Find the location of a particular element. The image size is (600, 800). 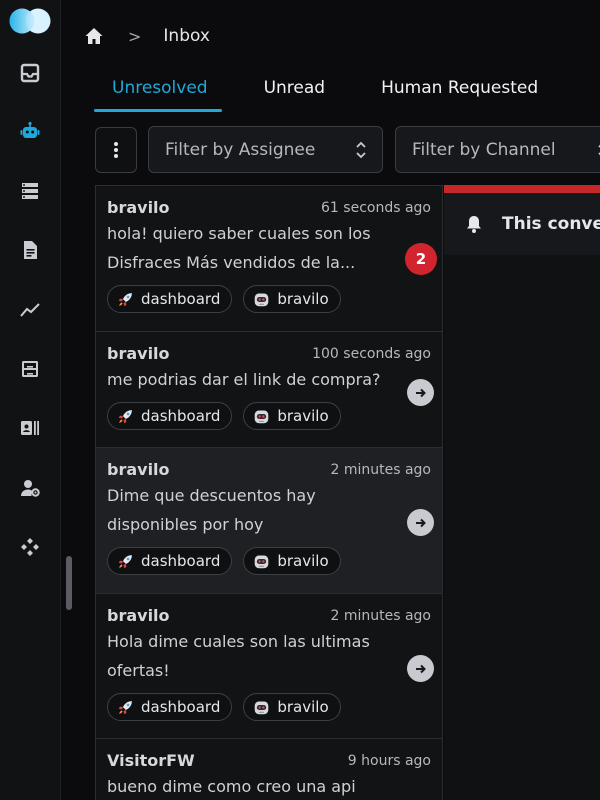

filter-channel-select: Filter by Channel is located at coordinates (497, 149).